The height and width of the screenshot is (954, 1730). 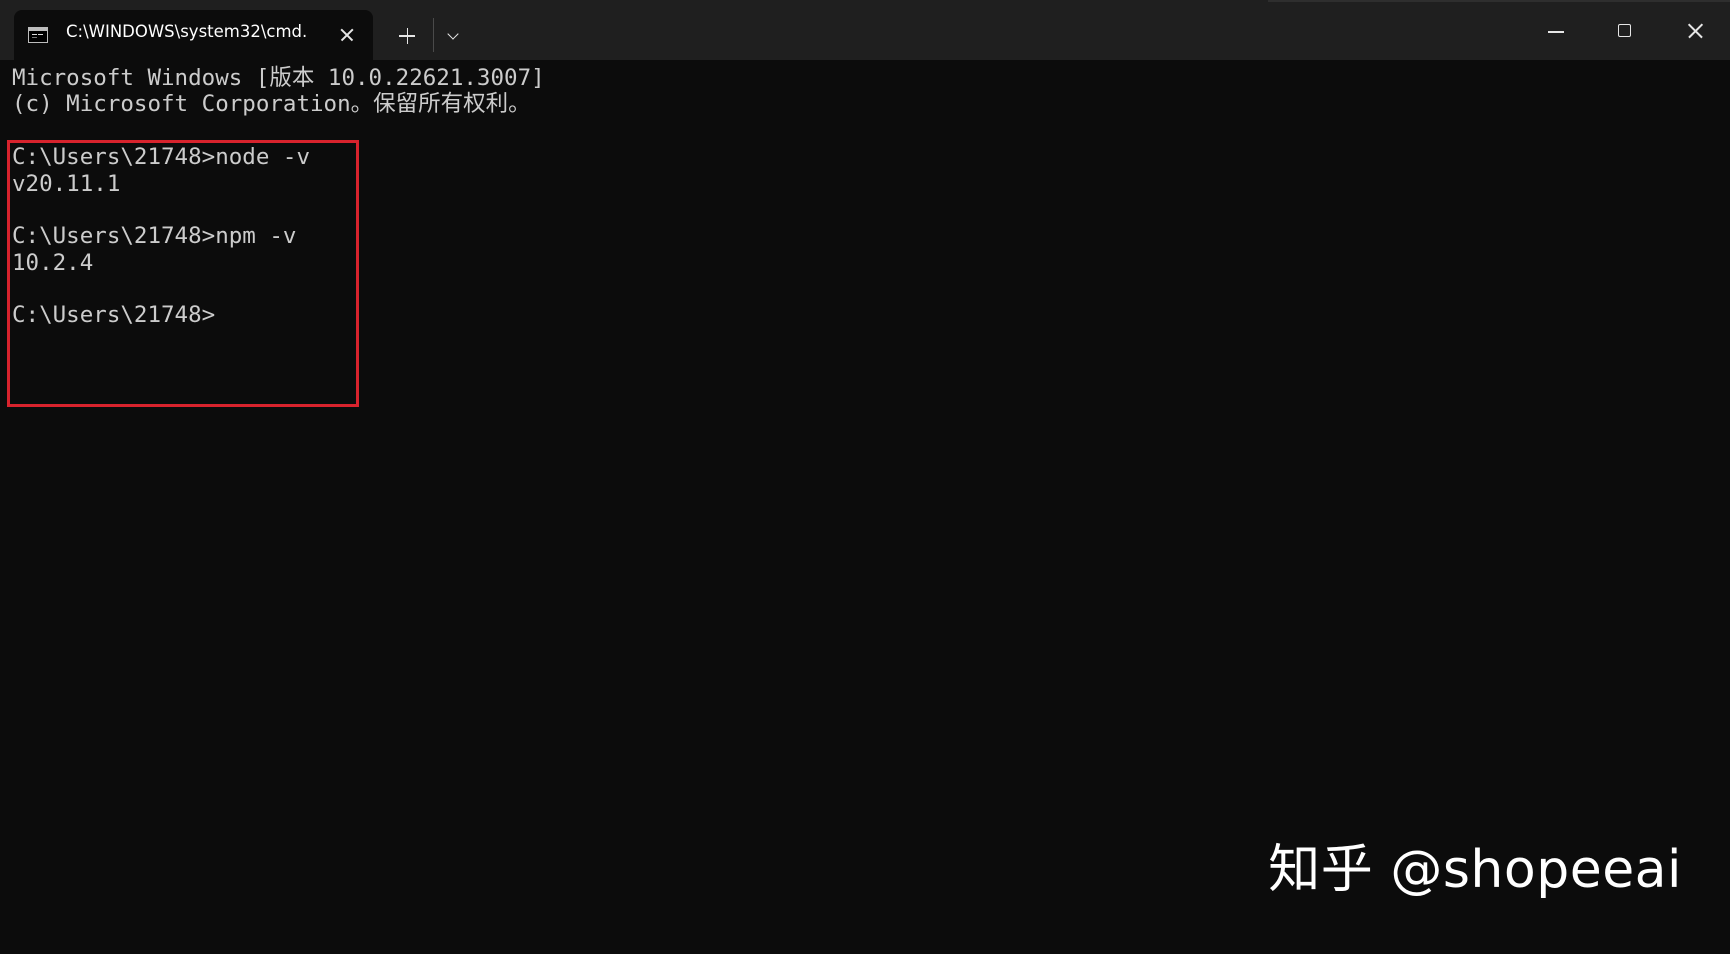 What do you see at coordinates (1694, 30) in the screenshot?
I see `close-button` at bounding box center [1694, 30].